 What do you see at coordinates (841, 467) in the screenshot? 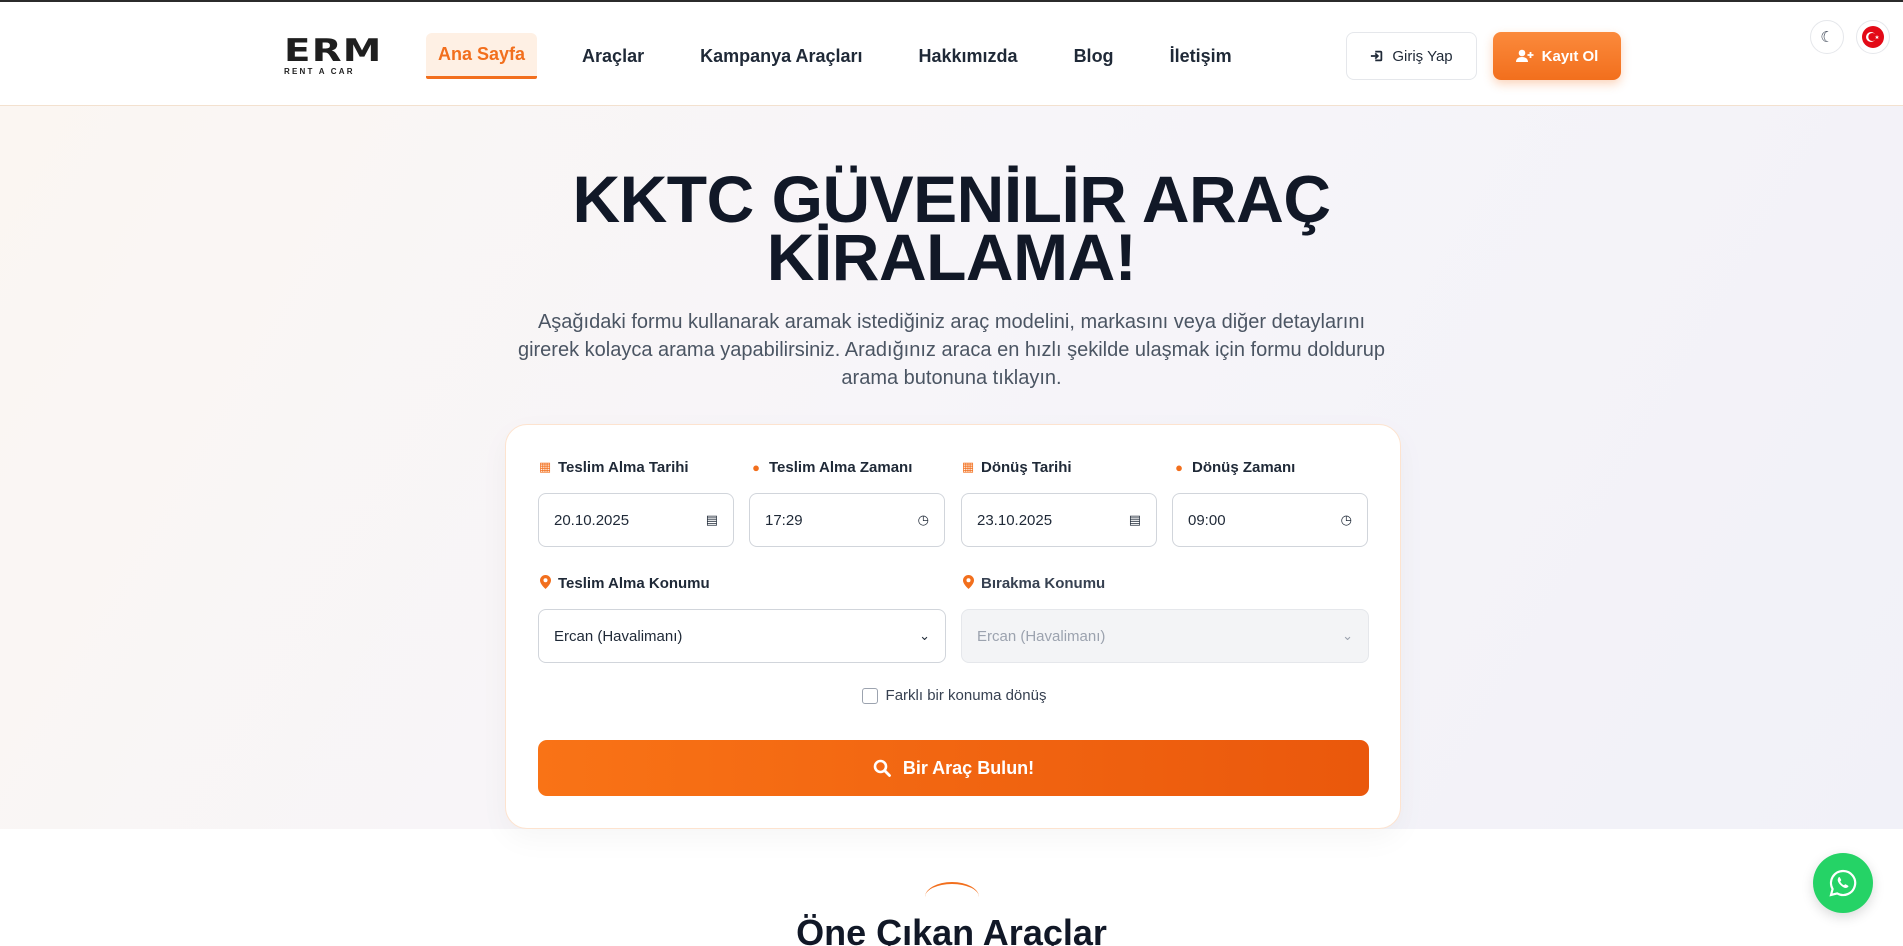
I see `pickup-time-label: Teslim Alma Zamanı` at bounding box center [841, 467].